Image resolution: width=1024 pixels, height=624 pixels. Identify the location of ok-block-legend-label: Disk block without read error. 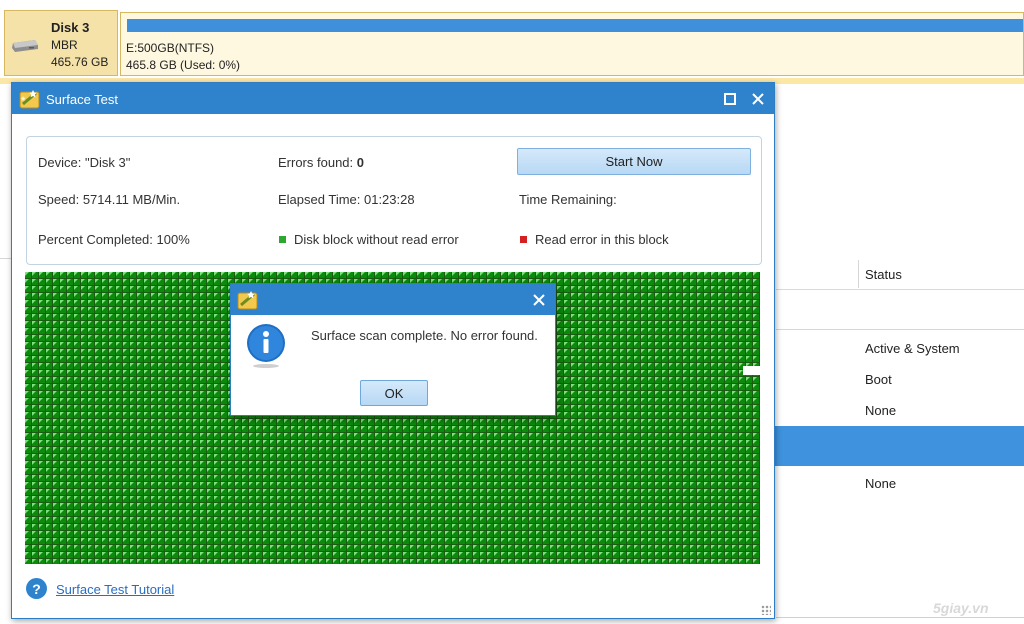
(376, 239).